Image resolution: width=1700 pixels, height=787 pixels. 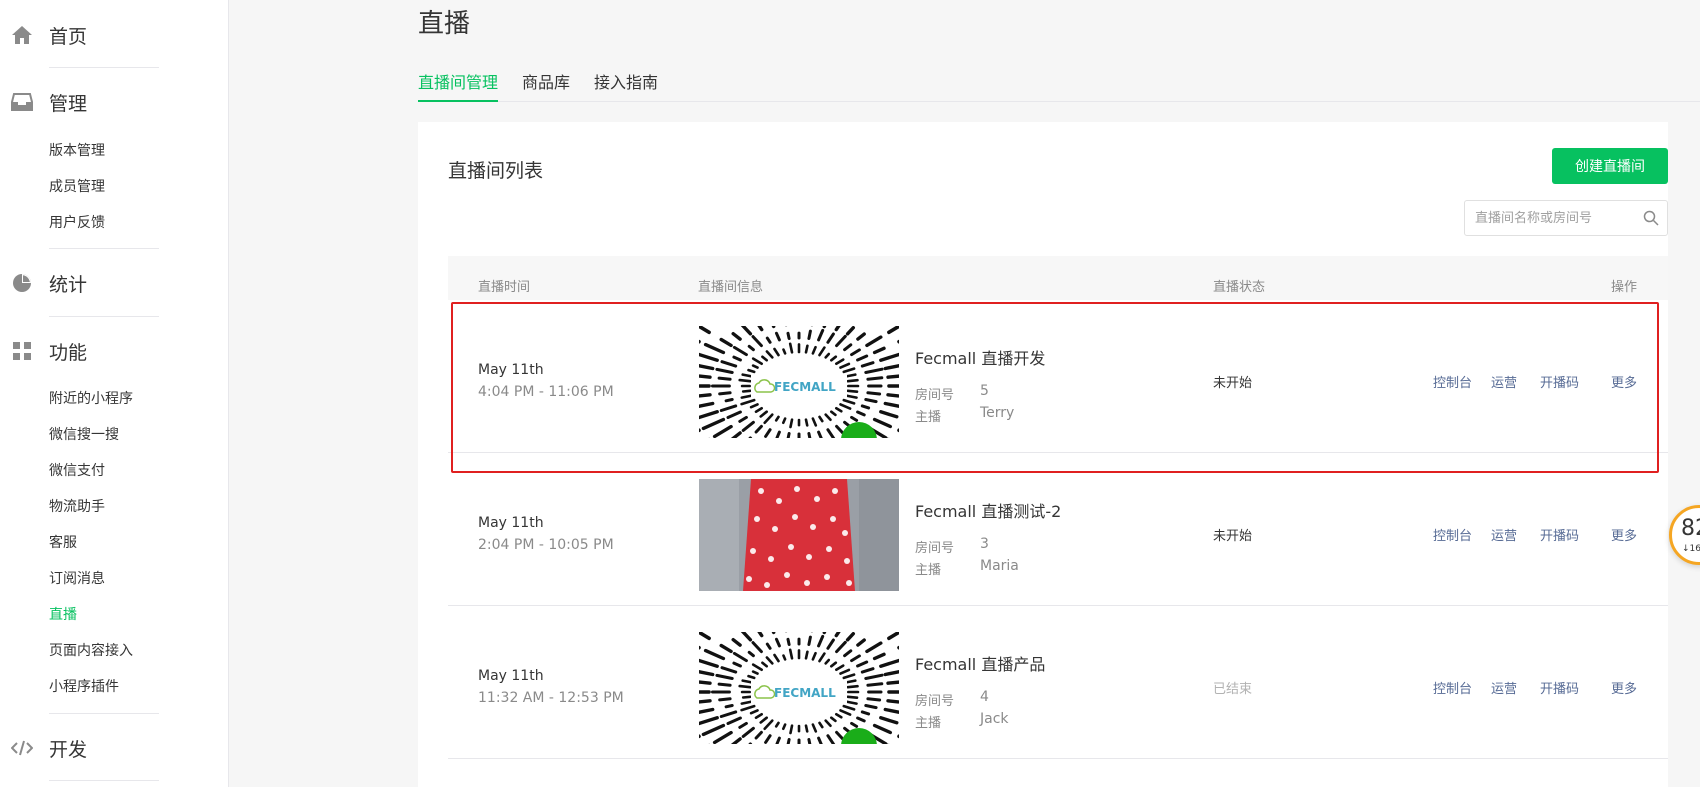 I want to click on dress-thumbnail, so click(x=799, y=535).